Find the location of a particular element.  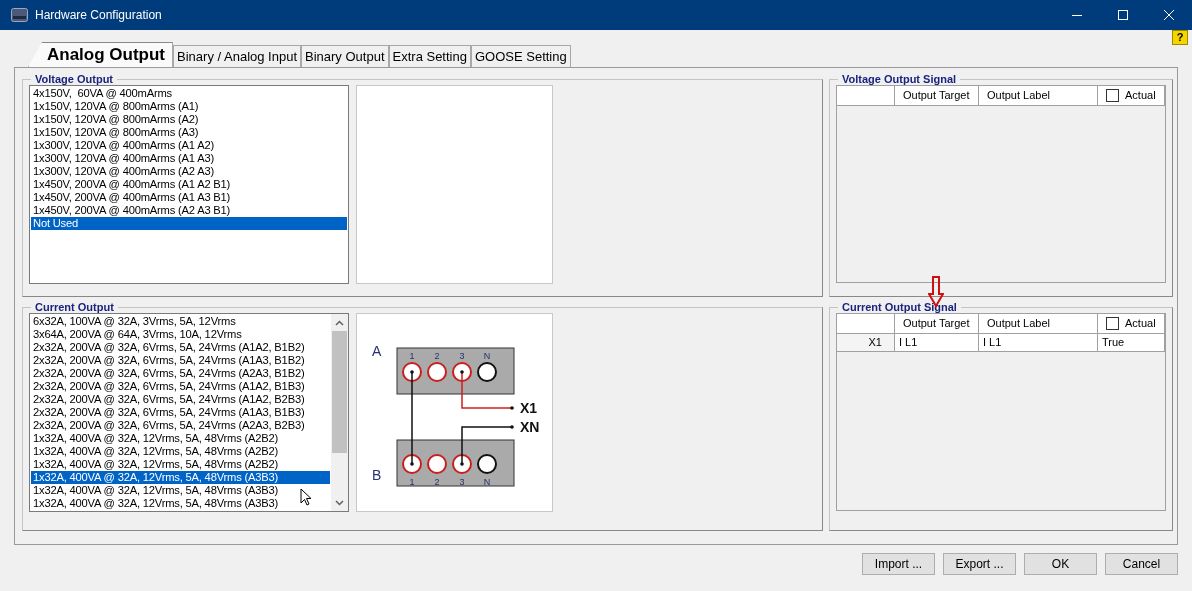

output-label: X1 is located at coordinates (529, 408).